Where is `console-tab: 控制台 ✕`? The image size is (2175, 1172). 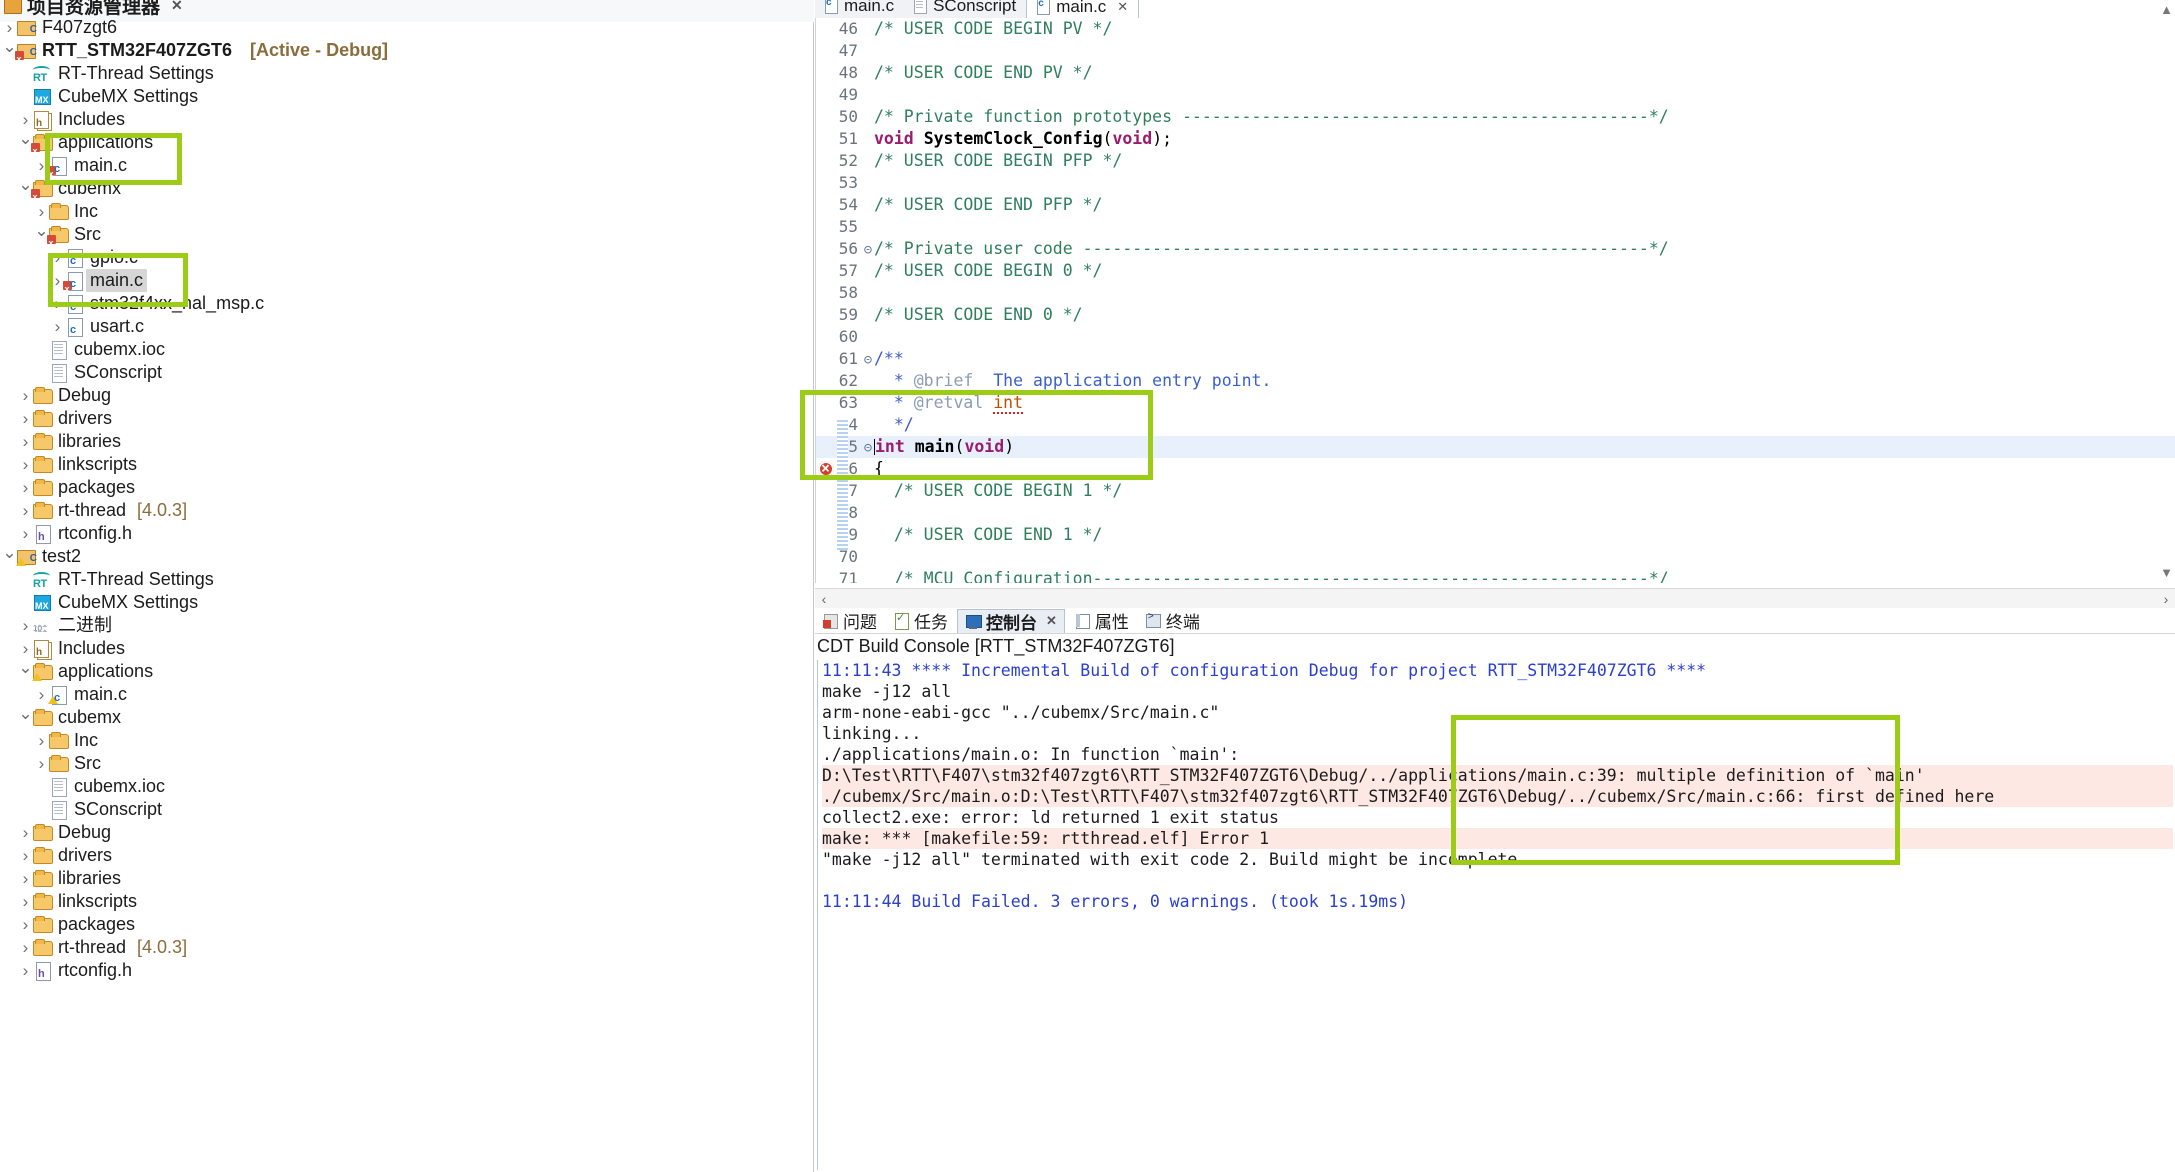
console-tab: 控制台 ✕ is located at coordinates (1011, 620).